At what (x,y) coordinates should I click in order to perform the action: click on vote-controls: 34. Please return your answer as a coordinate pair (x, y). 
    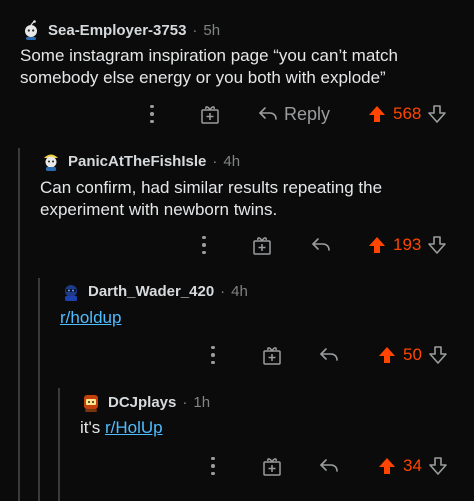
    Looking at the image, I should click on (412, 466).